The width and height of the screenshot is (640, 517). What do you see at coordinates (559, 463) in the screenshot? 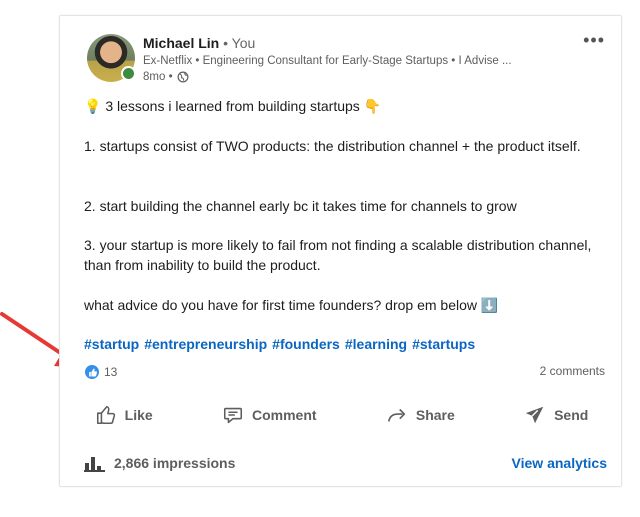
I see `view-analytics-link: View analytics` at bounding box center [559, 463].